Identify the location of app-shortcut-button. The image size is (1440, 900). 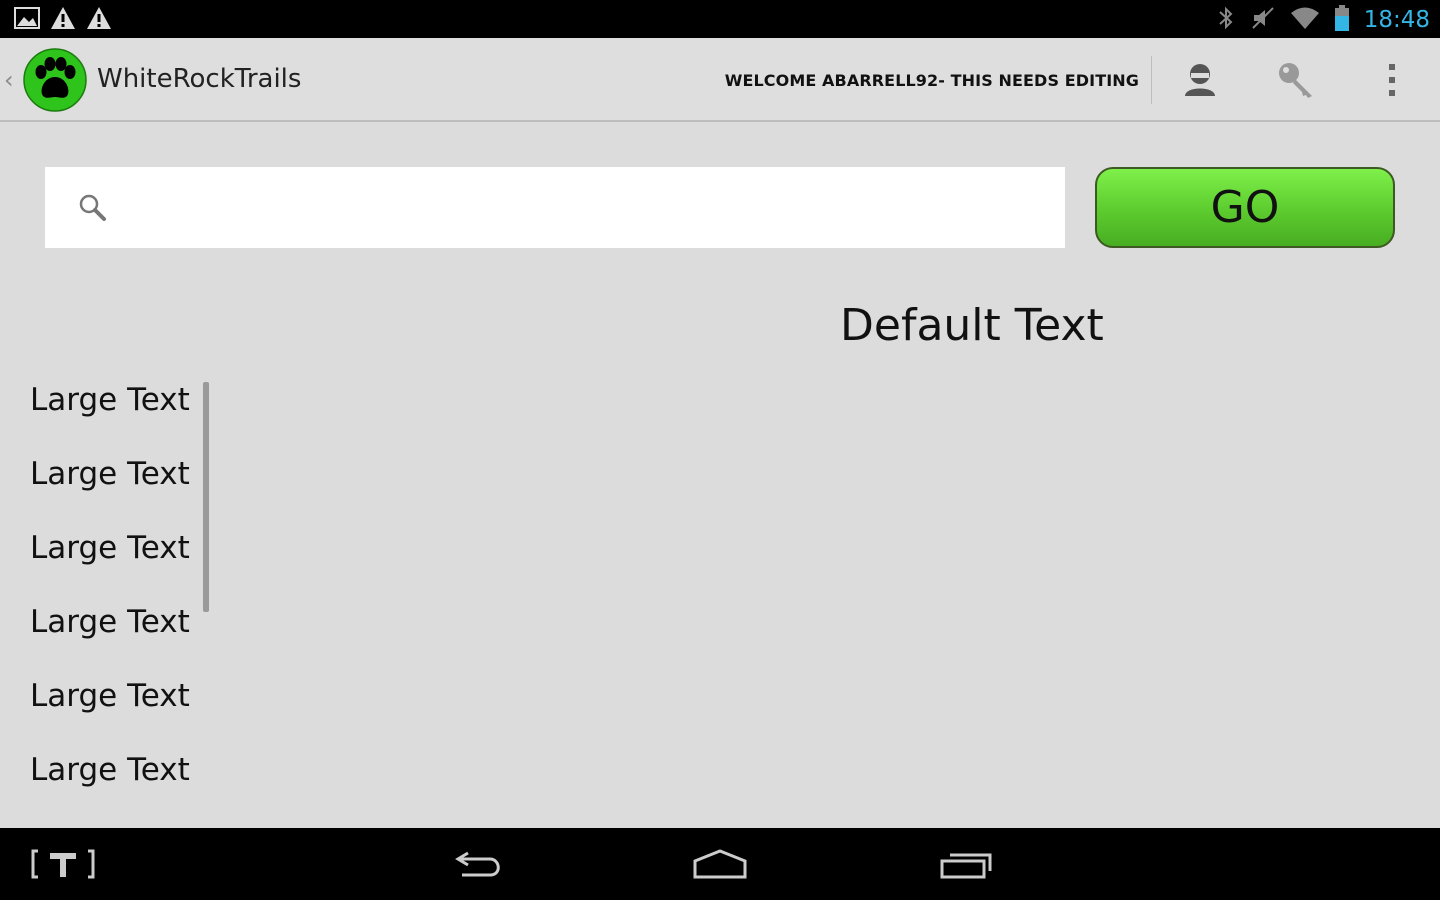
(63, 864).